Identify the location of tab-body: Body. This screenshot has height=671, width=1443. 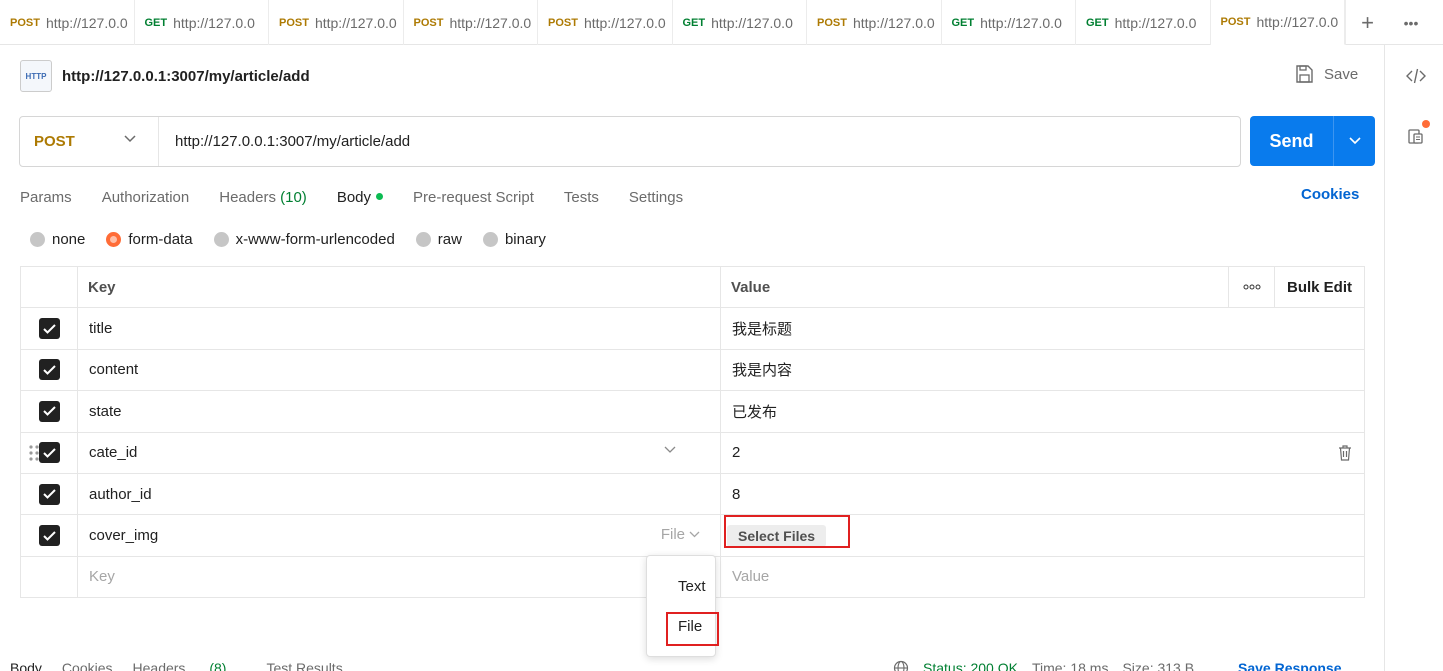
(360, 197).